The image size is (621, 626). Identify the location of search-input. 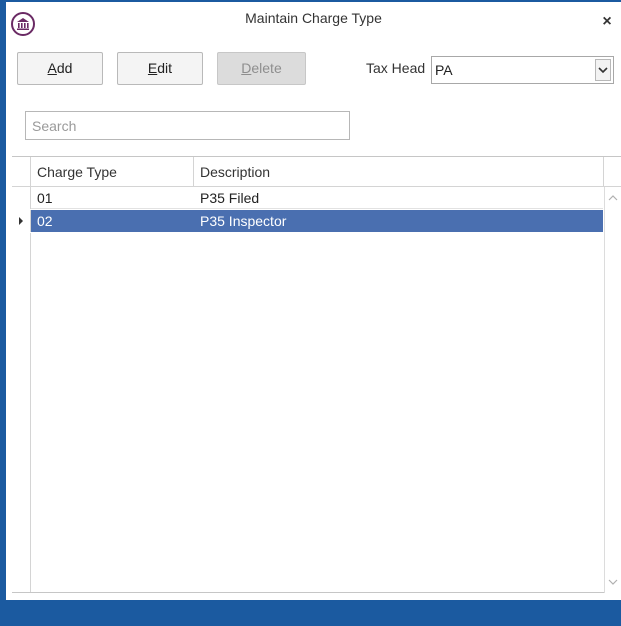
(187, 125).